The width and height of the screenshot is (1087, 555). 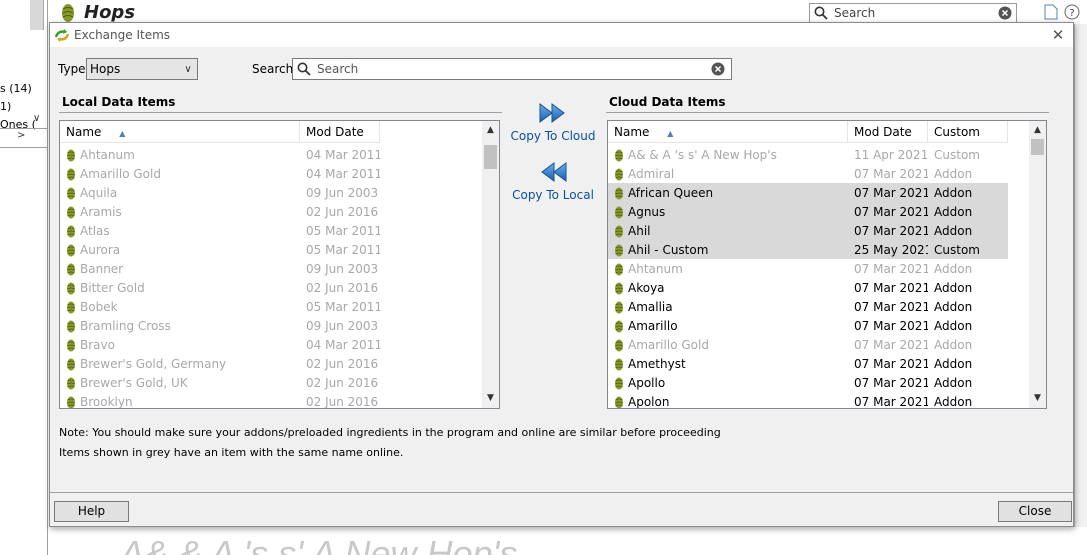 I want to click on background-search-input: Search, so click(x=913, y=13).